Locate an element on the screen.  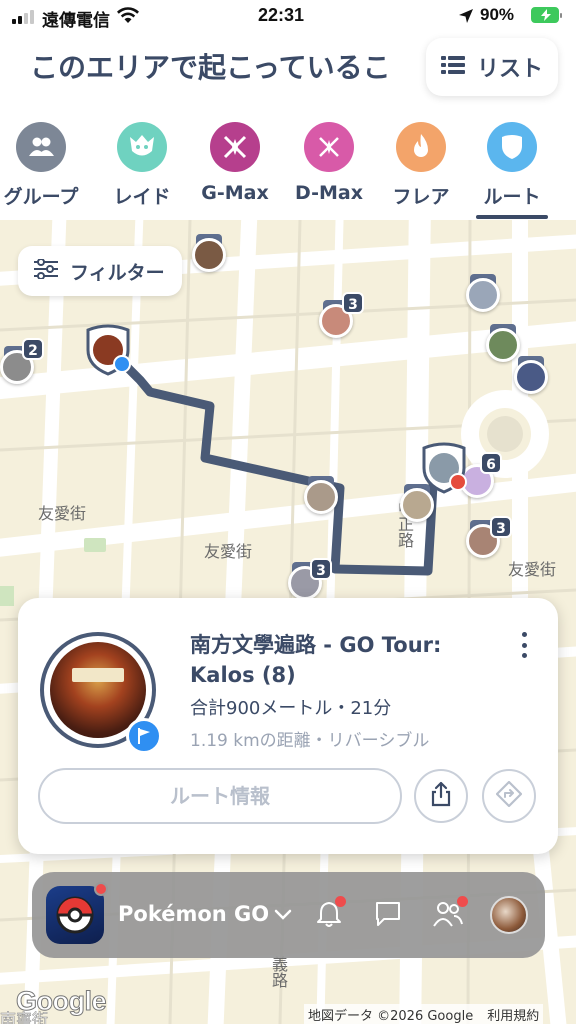
bell-icon is located at coordinates (331, 914).